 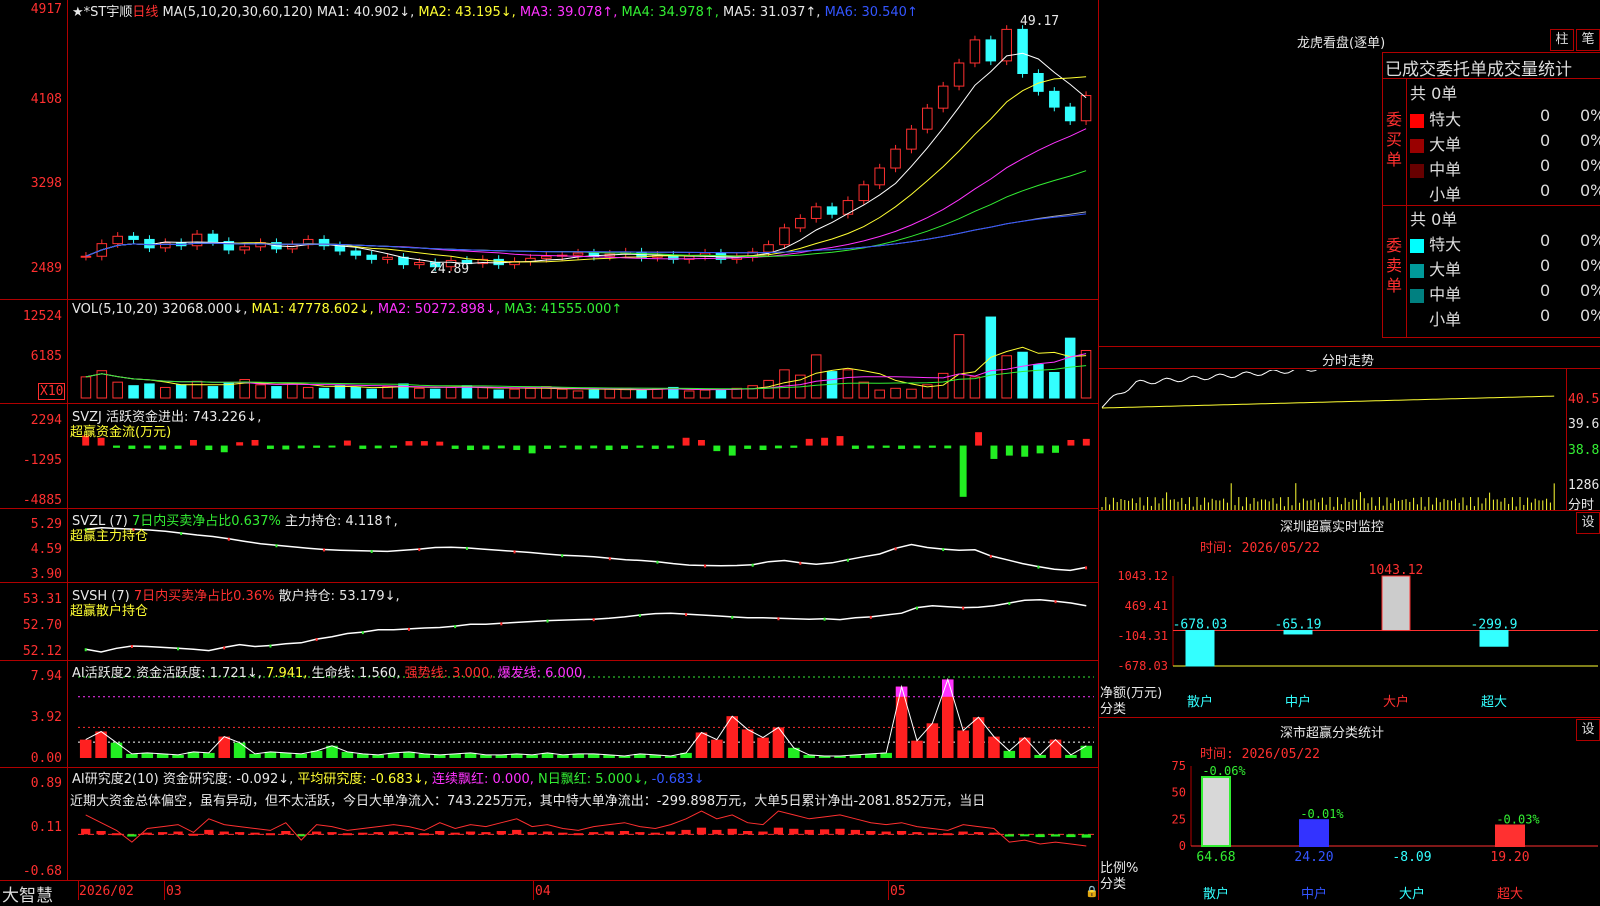 What do you see at coordinates (1445, 169) in the screenshot?
I see `order-type: 中单` at bounding box center [1445, 169].